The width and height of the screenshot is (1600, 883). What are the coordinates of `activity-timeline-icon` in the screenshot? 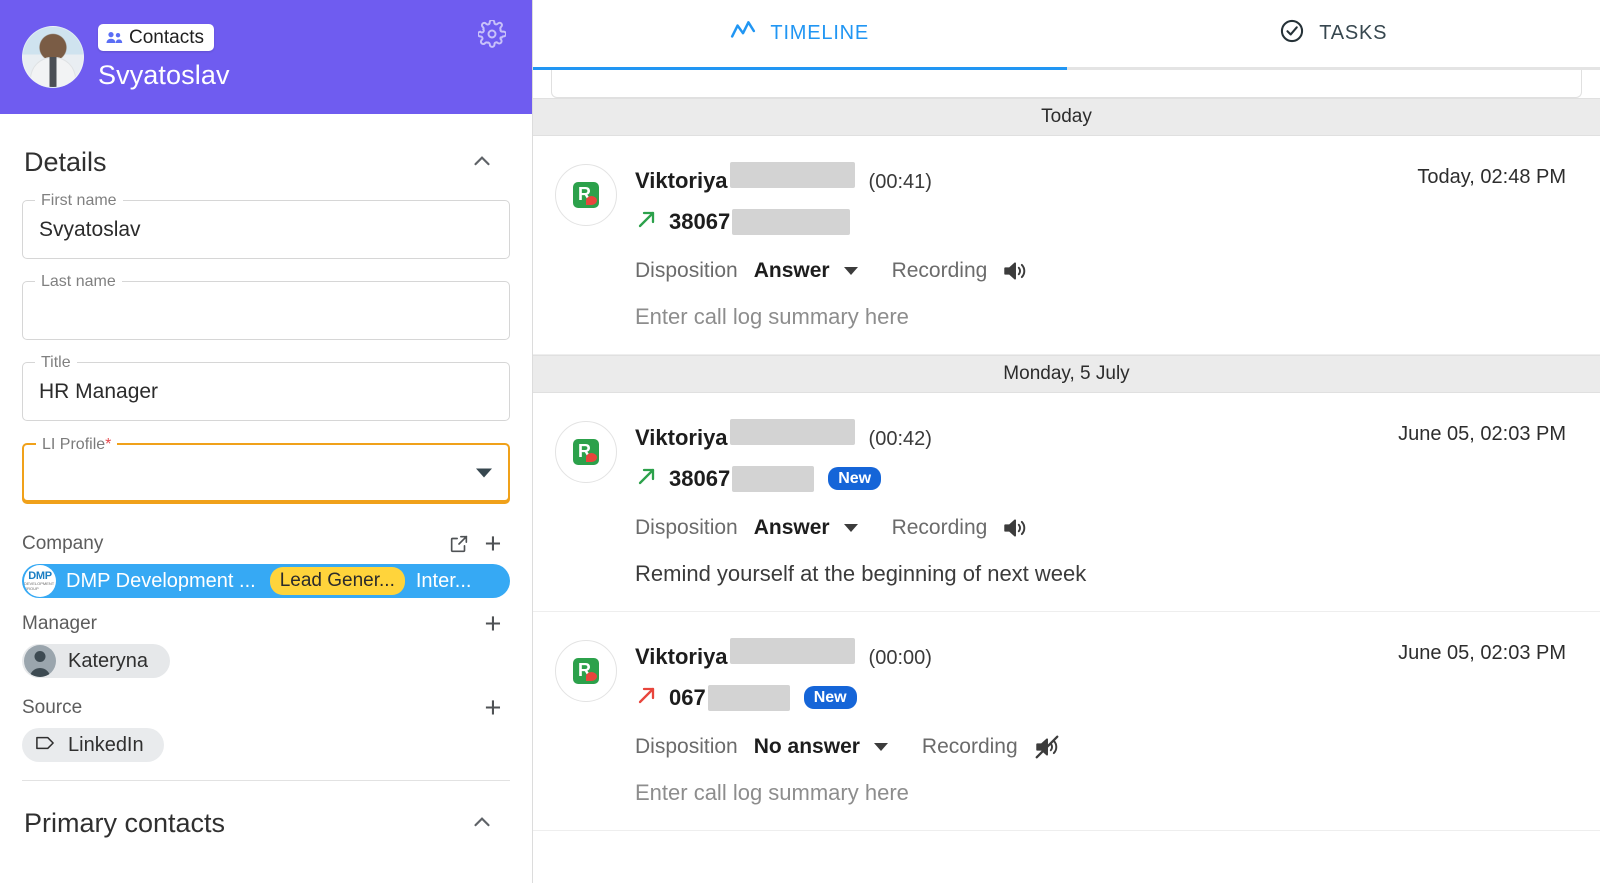 It's located at (743, 34).